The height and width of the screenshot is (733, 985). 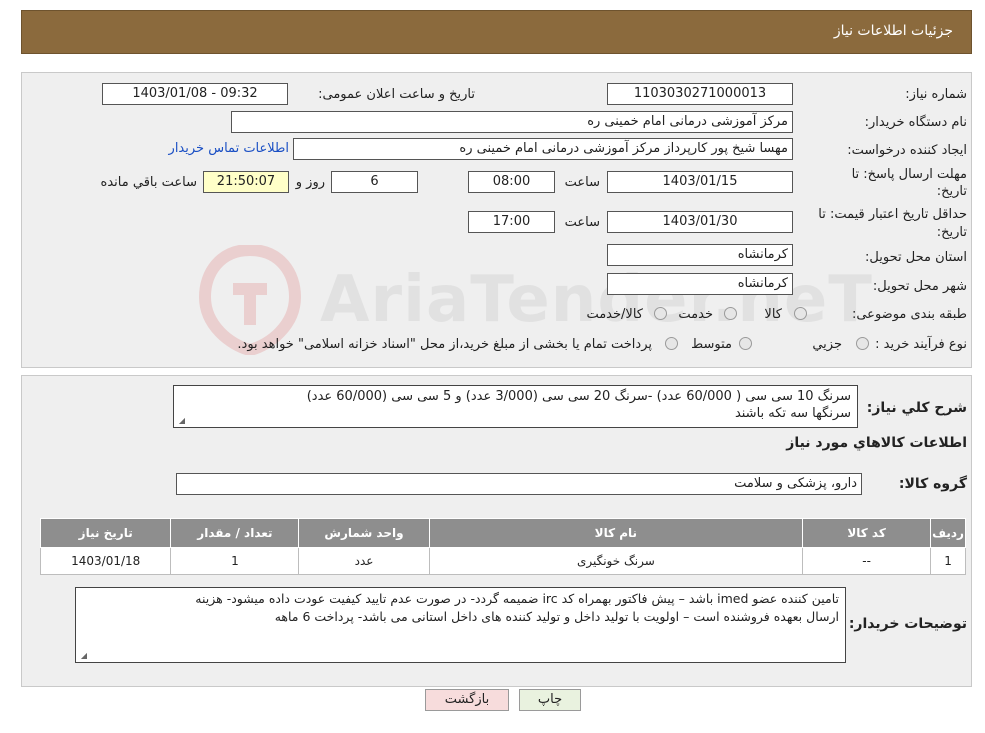 I want to click on delivery-province-field: کرمانشاه, so click(x=700, y=255).